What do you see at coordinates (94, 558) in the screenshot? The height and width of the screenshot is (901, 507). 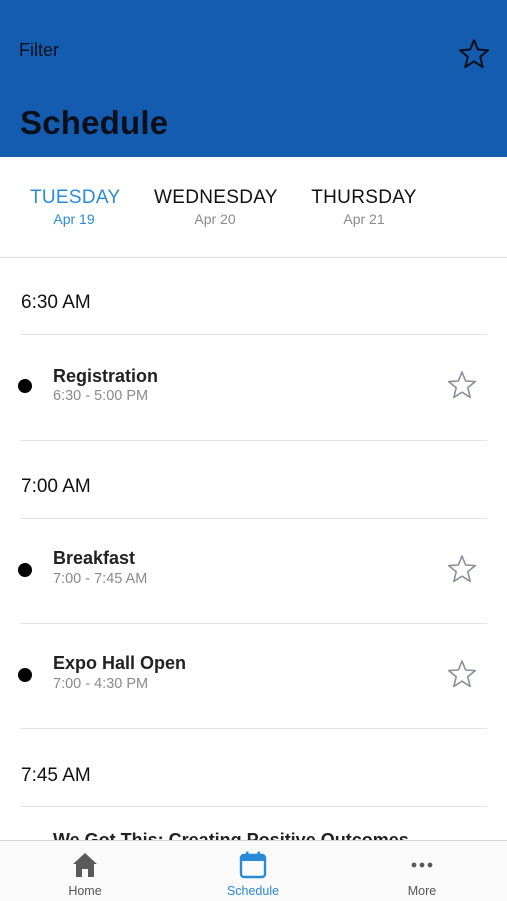 I see `event-title: Breakfast` at bounding box center [94, 558].